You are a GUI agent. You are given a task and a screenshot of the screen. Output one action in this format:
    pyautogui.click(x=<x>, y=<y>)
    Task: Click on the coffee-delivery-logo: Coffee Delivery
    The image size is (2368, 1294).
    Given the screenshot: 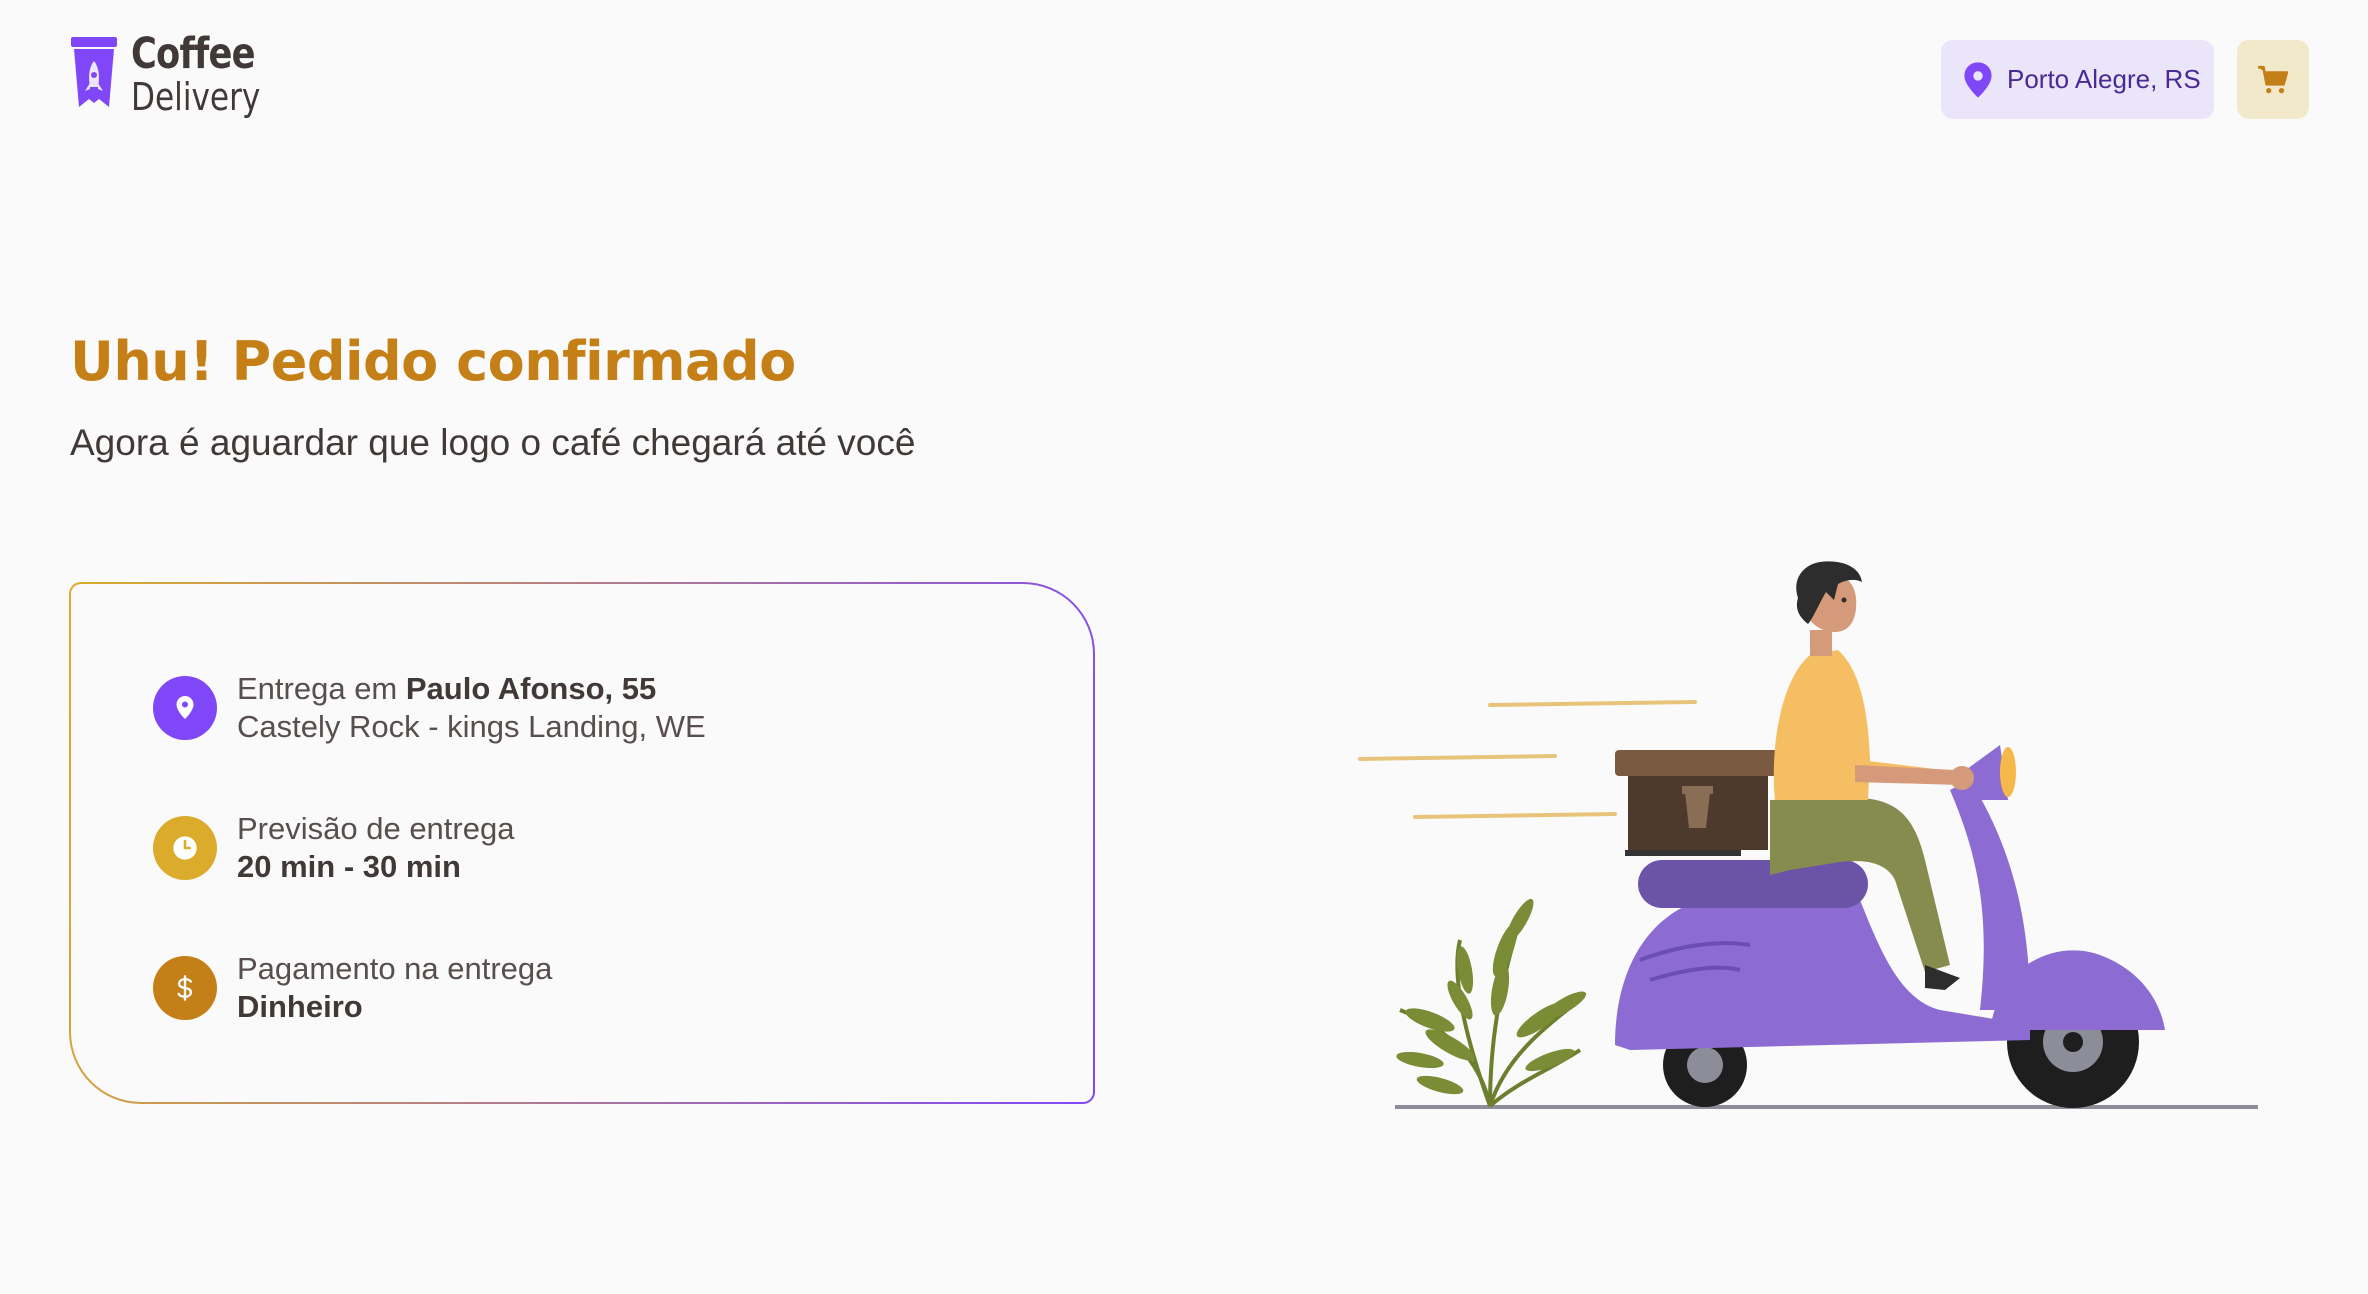 What is the action you would take?
    pyautogui.click(x=179, y=74)
    